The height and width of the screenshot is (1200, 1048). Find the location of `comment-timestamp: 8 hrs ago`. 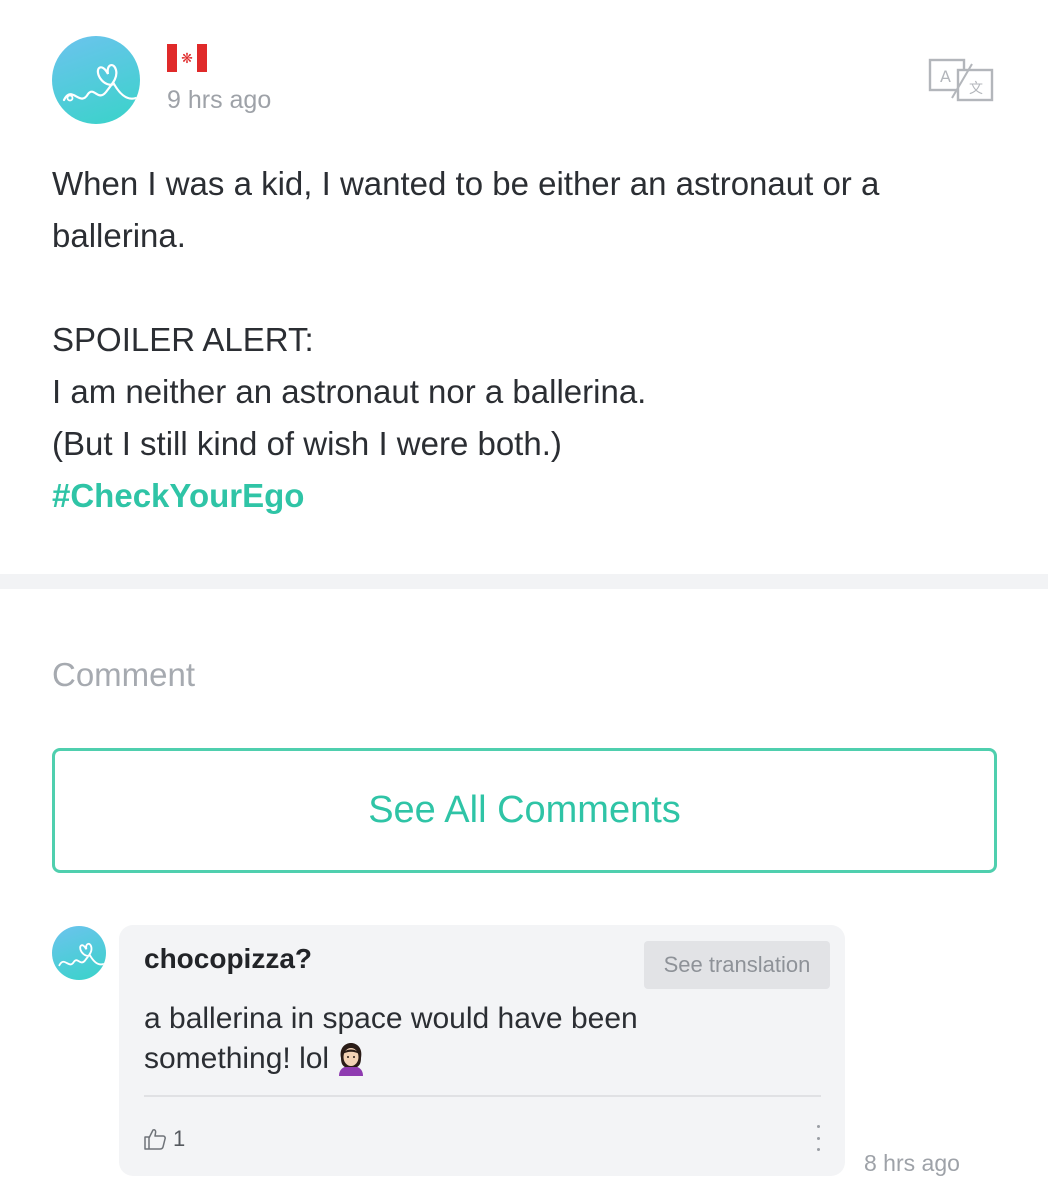

comment-timestamp: 8 hrs ago is located at coordinates (912, 1163).